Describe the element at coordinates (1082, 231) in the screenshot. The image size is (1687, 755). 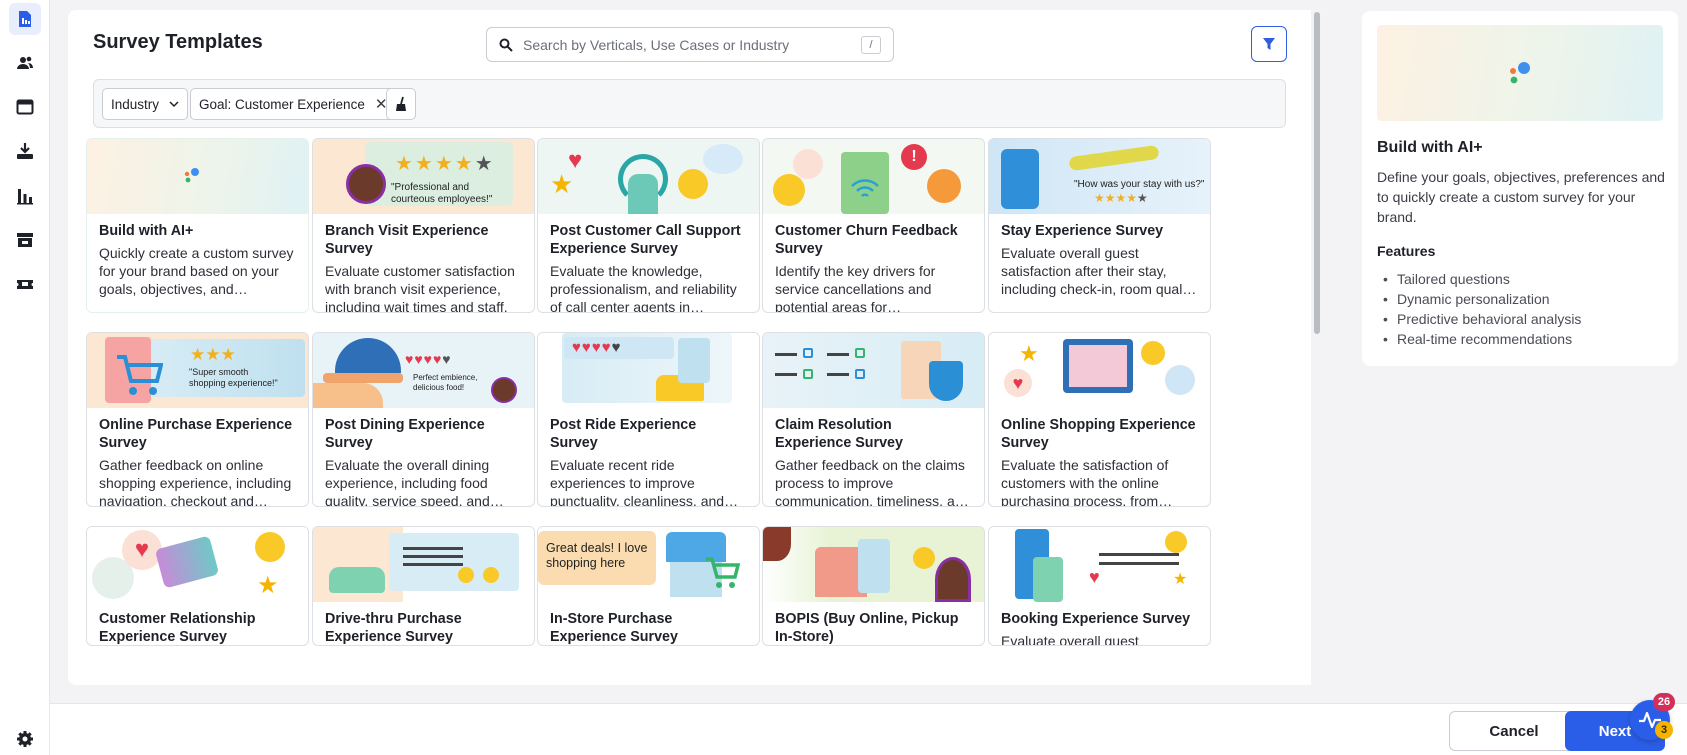
I see `card-title: Stay Experience Survey` at that location.